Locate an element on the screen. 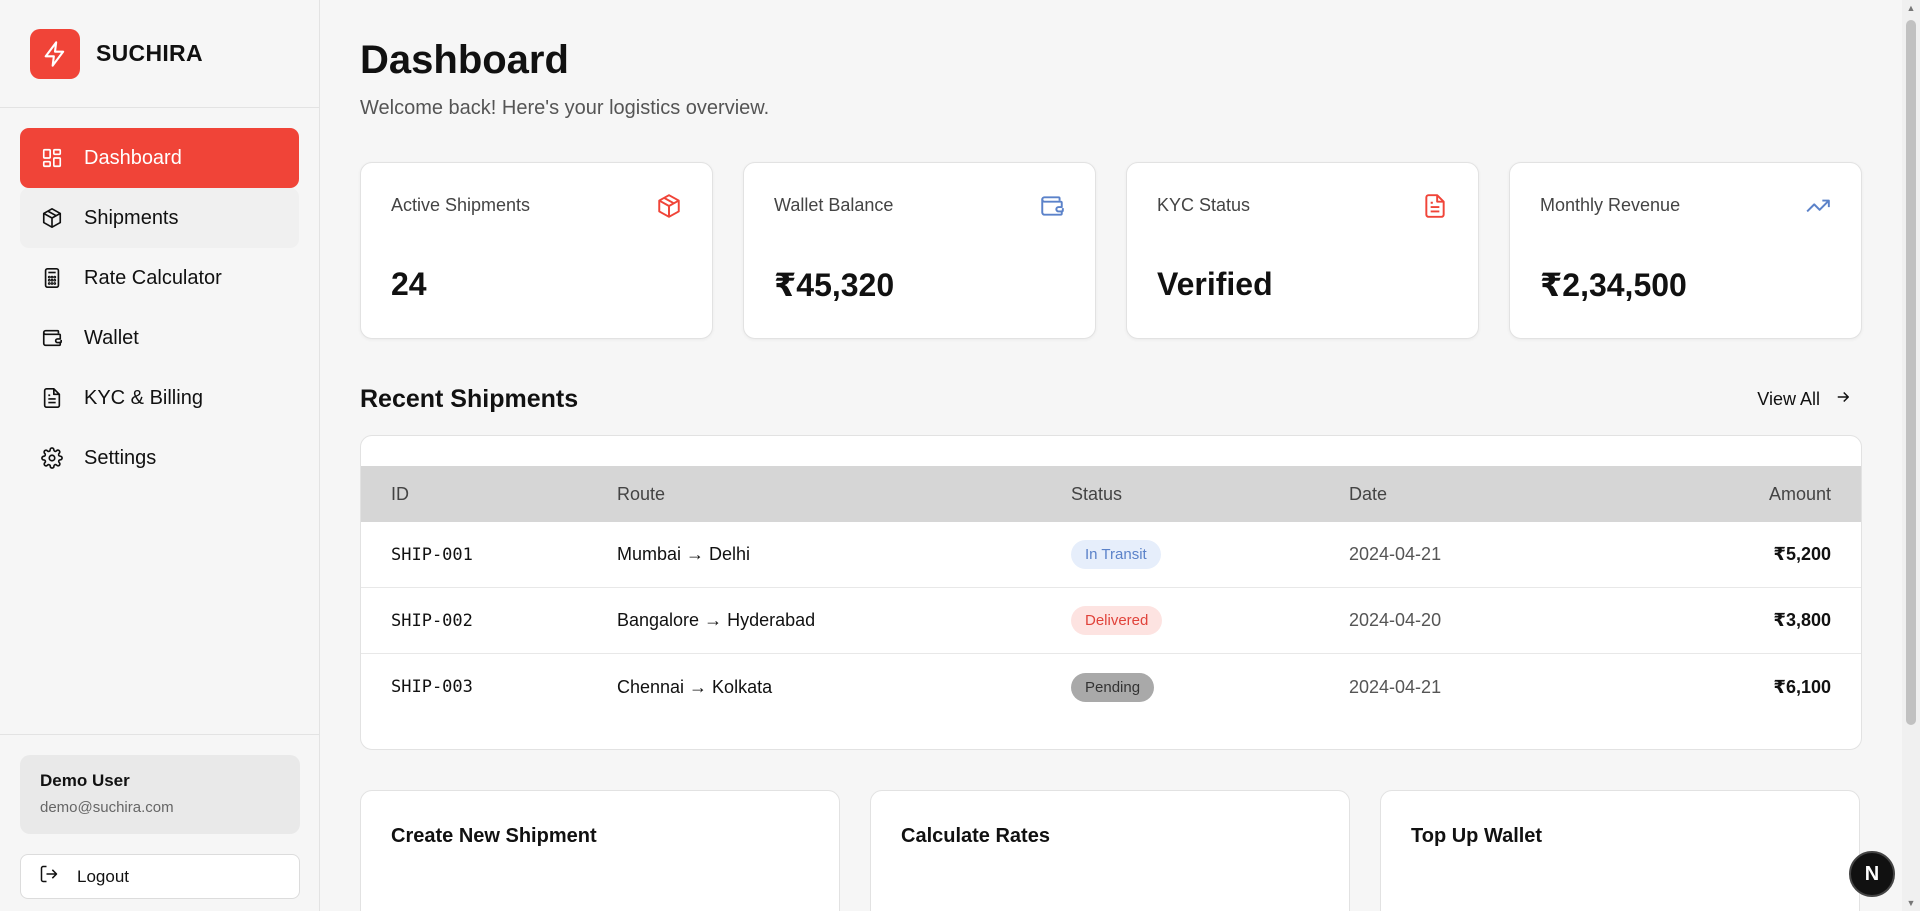 This screenshot has width=1920, height=911. stat-value: ₹2,34,500 is located at coordinates (1613, 285).